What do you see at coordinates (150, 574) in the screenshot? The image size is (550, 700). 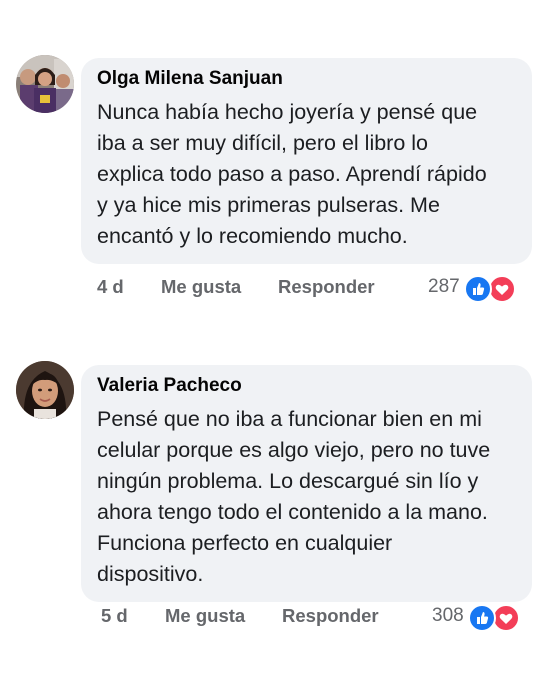 I see `comment-line: dispositivo.` at bounding box center [150, 574].